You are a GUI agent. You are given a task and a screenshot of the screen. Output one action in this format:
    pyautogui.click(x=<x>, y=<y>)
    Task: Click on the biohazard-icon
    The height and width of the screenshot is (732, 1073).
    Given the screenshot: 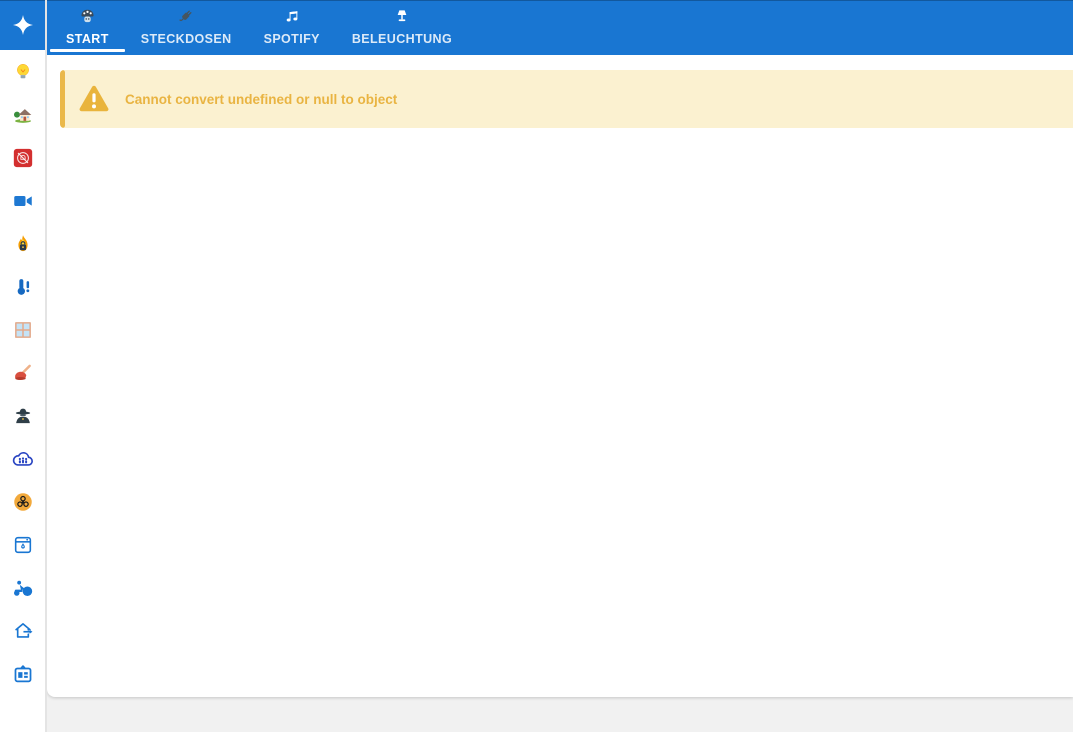 What is the action you would take?
    pyautogui.click(x=22, y=501)
    